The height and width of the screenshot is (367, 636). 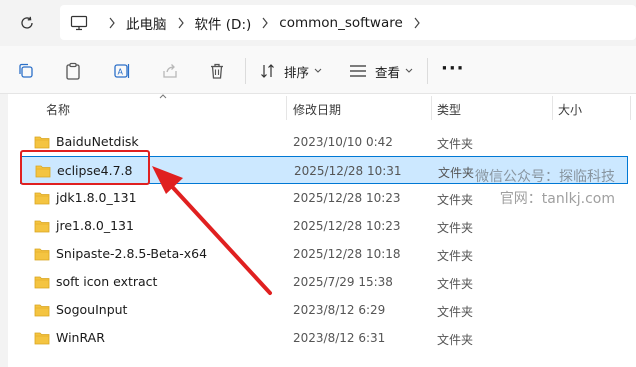 What do you see at coordinates (85, 167) in the screenshot?
I see `annotation-highlight-box` at bounding box center [85, 167].